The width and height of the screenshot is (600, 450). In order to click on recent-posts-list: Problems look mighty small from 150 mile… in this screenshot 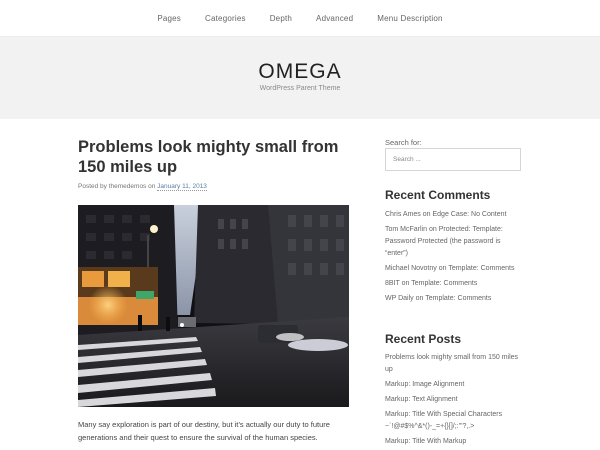, I will do `click(455, 401)`.